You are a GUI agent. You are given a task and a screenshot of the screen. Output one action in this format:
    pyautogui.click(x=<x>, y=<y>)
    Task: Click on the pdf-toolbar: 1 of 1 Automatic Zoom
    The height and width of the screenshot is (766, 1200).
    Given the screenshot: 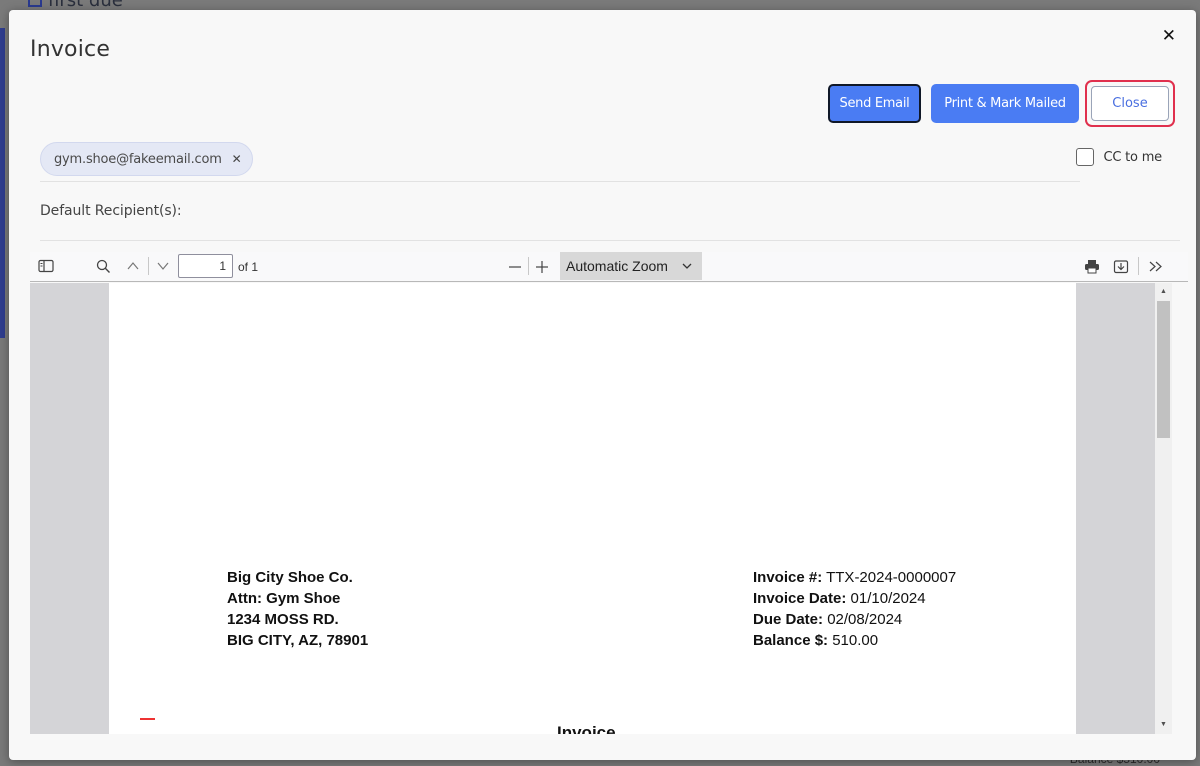 What is the action you would take?
    pyautogui.click(x=609, y=267)
    